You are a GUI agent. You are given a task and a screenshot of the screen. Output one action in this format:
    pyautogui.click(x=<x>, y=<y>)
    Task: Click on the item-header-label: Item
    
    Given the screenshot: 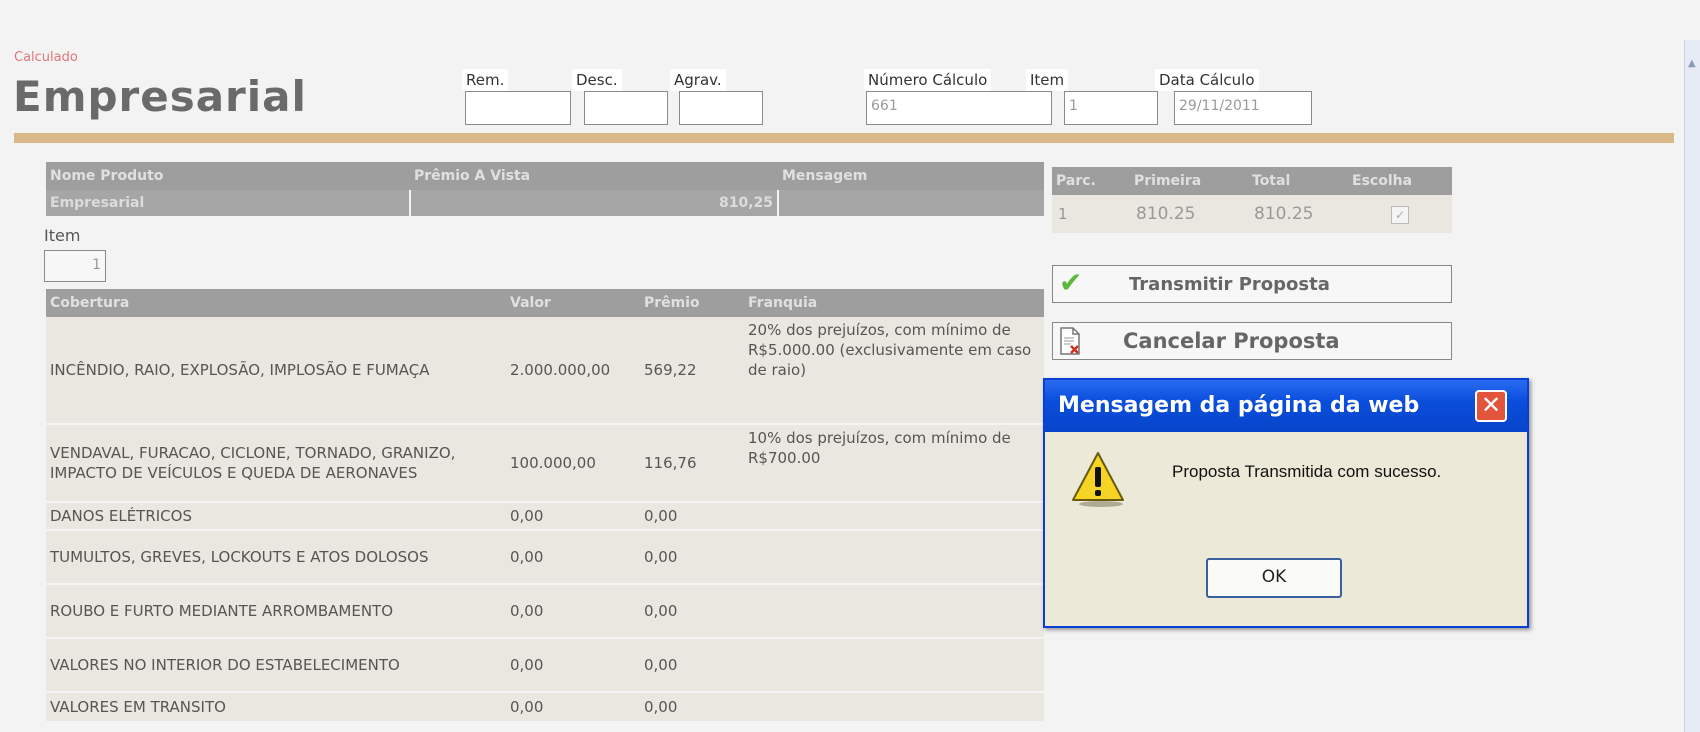 What is the action you would take?
    pyautogui.click(x=1047, y=80)
    